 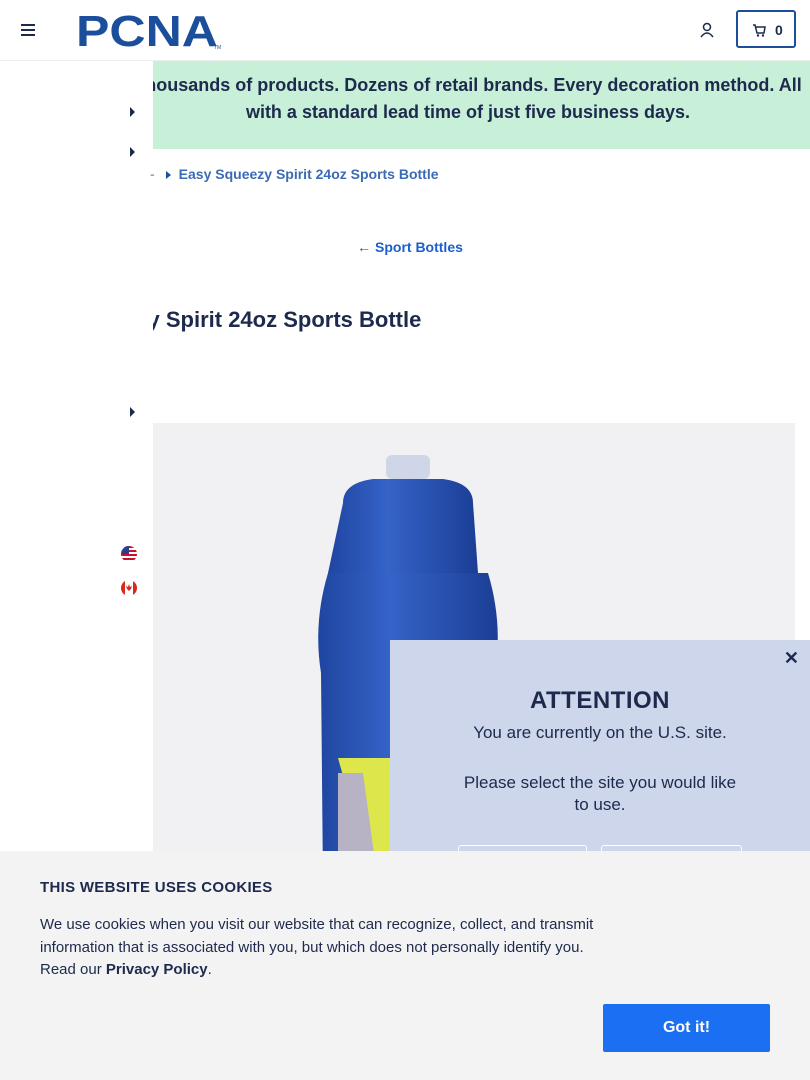 I want to click on breadcrumb-separator-icon, so click(x=168, y=174).